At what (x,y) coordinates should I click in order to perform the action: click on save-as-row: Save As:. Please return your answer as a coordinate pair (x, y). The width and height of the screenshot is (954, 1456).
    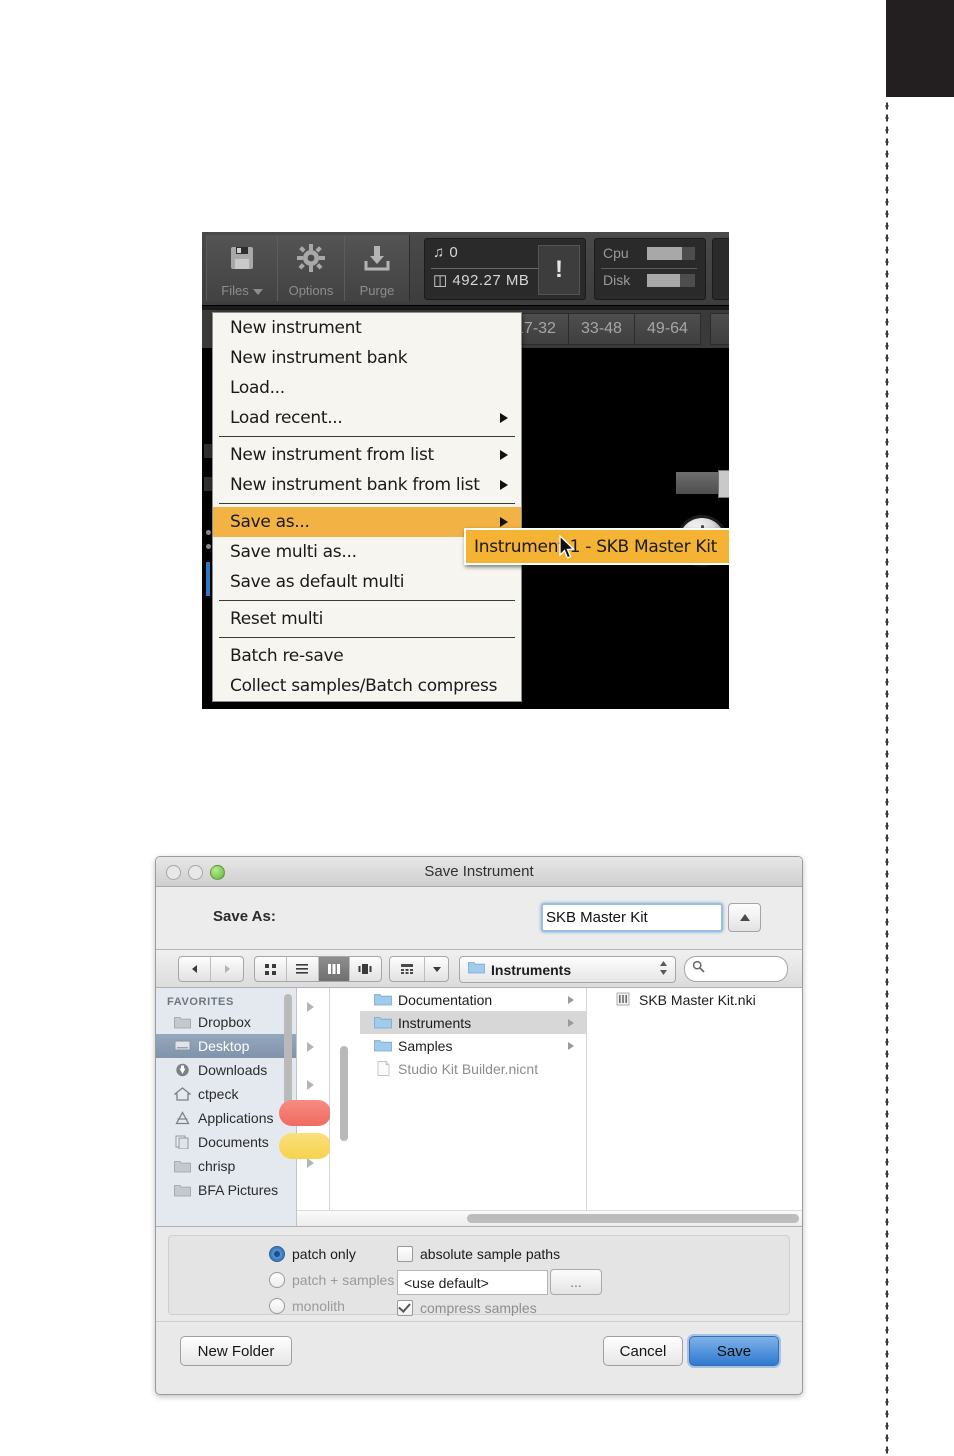
    Looking at the image, I should click on (479, 918).